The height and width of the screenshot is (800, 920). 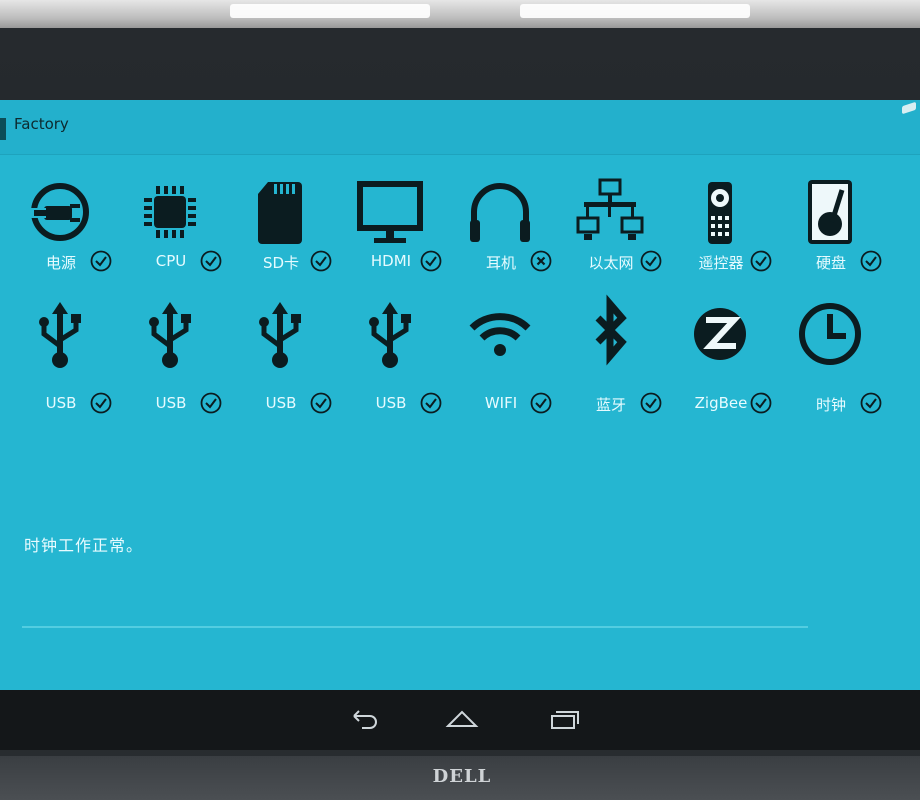 What do you see at coordinates (390, 212) in the screenshot?
I see `monitor-icon` at bounding box center [390, 212].